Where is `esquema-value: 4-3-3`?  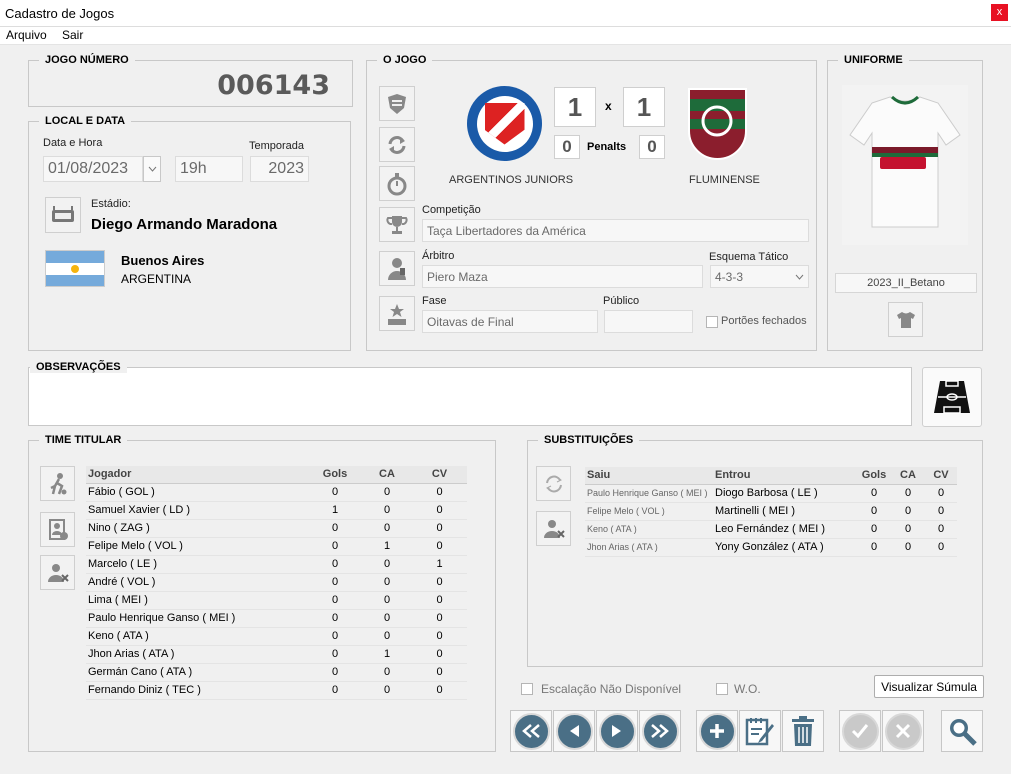
esquema-value: 4-3-3 is located at coordinates (729, 276).